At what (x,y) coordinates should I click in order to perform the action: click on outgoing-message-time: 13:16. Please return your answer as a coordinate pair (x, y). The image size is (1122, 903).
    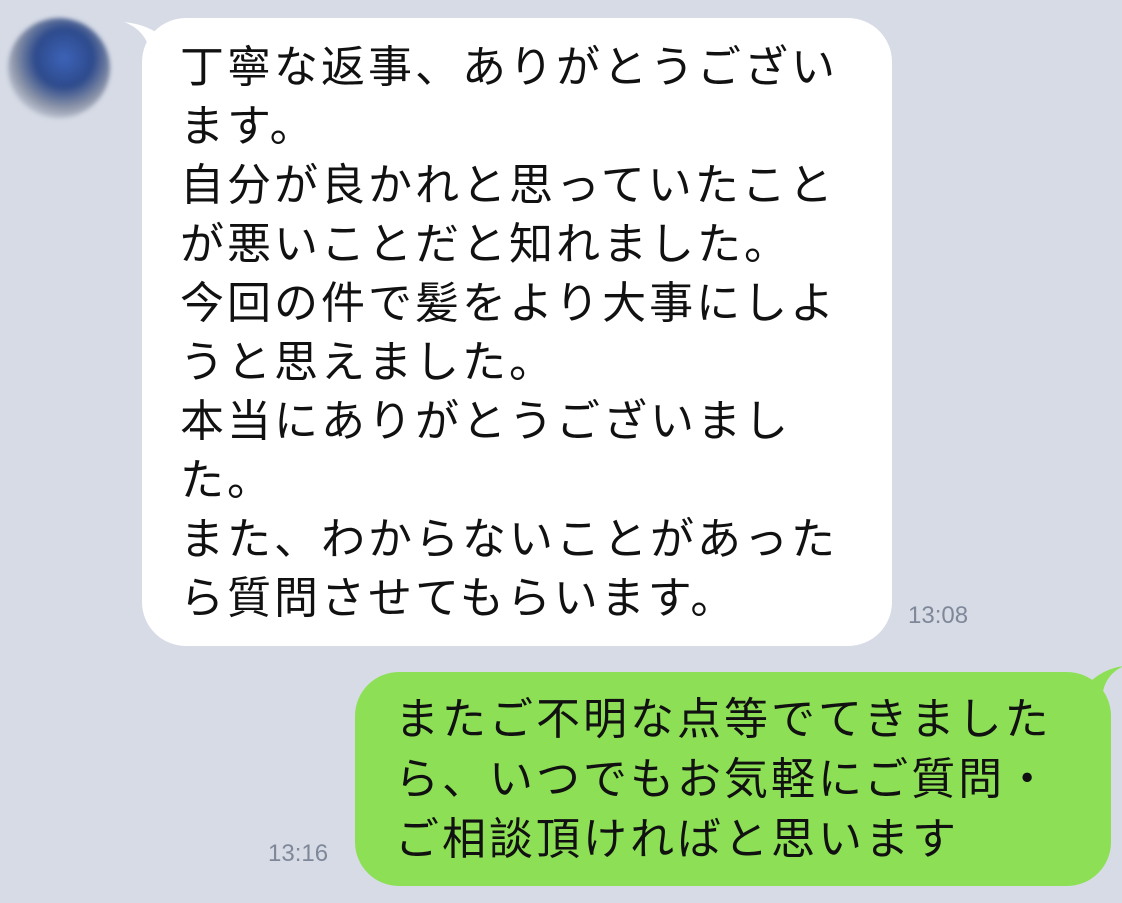
    Looking at the image, I should click on (298, 853).